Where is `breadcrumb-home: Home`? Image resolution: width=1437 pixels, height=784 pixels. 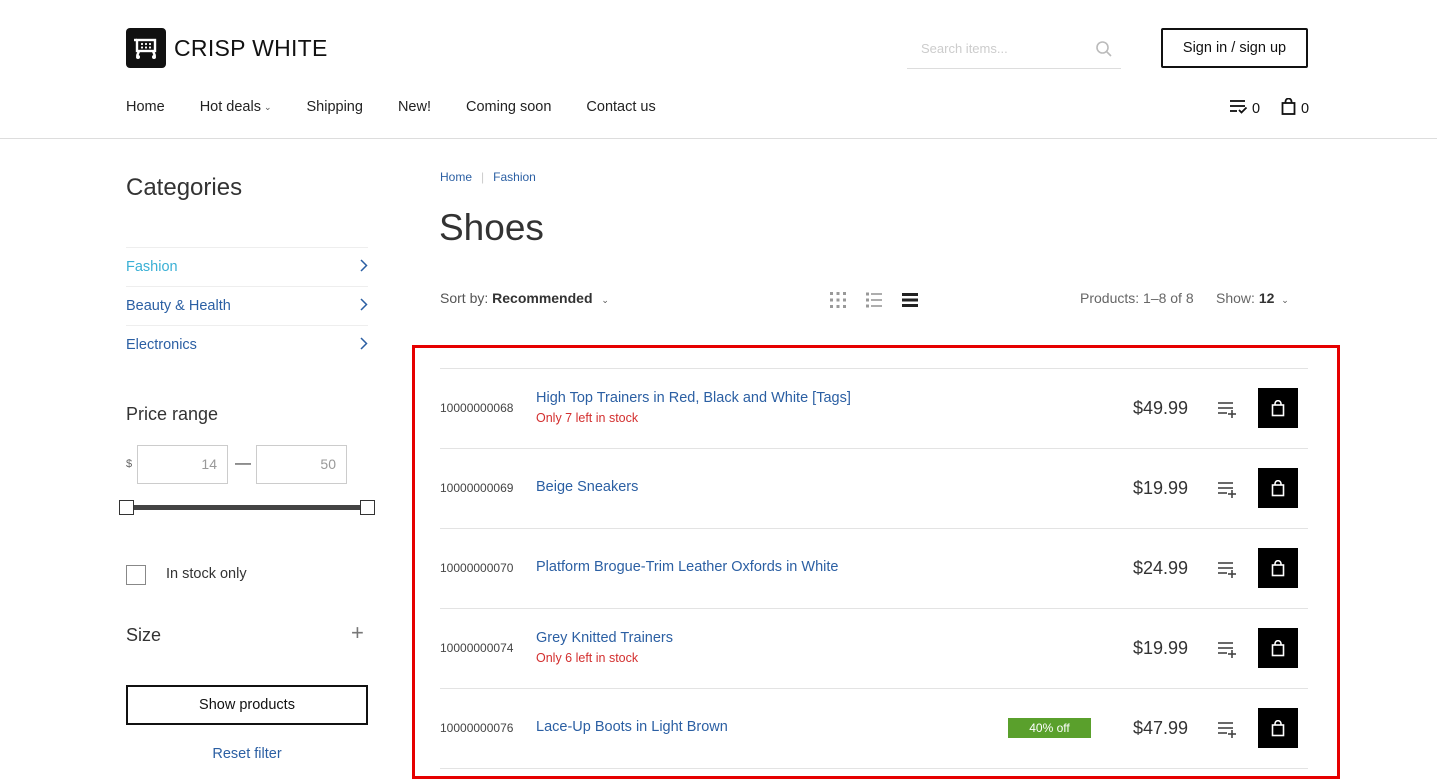 breadcrumb-home: Home is located at coordinates (456, 177).